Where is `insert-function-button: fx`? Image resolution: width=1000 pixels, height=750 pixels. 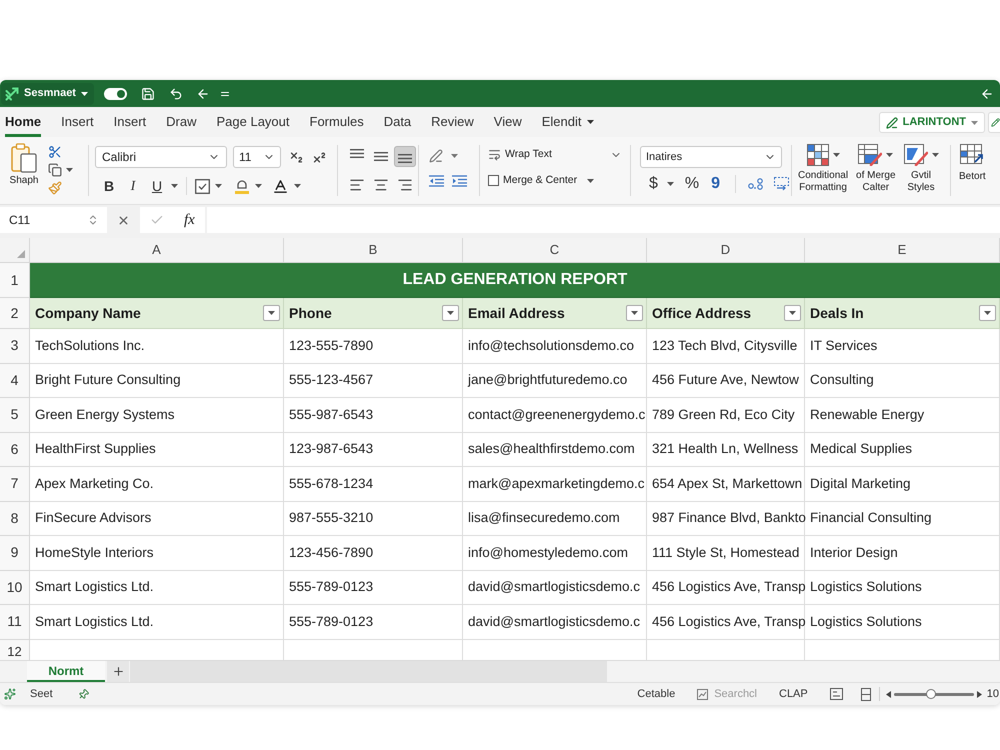
insert-function-button: fx is located at coordinates (189, 220).